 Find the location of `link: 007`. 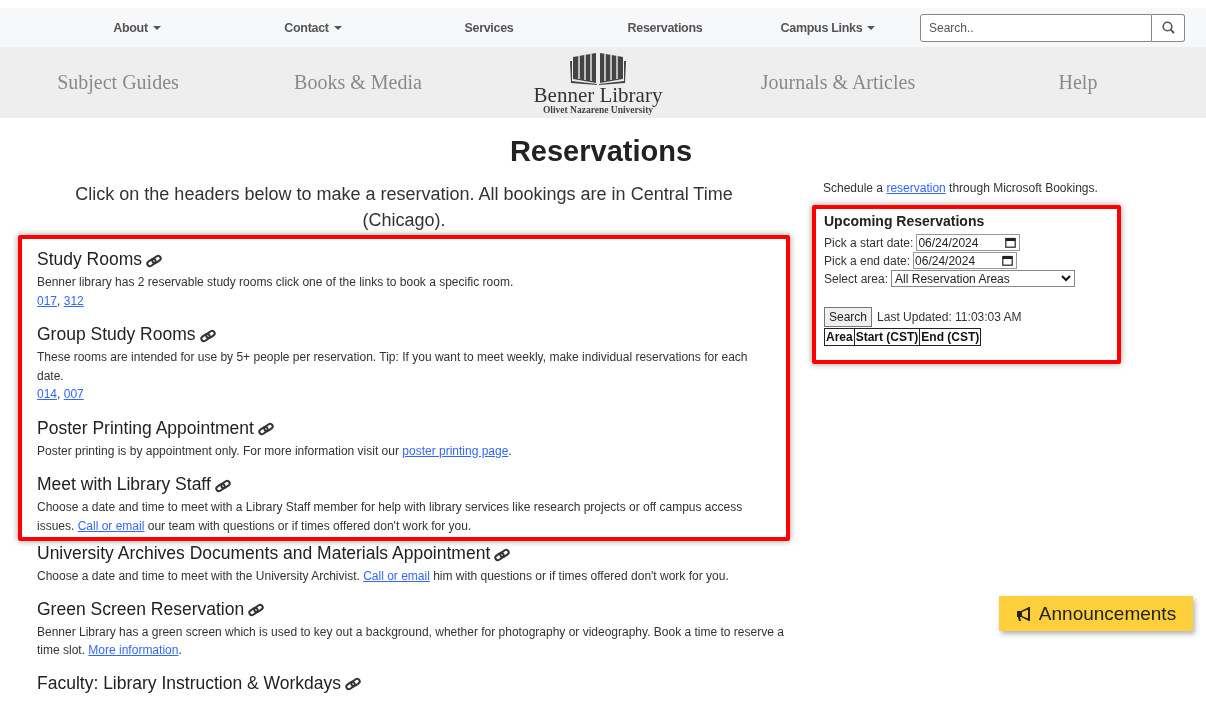

link: 007 is located at coordinates (73, 394).